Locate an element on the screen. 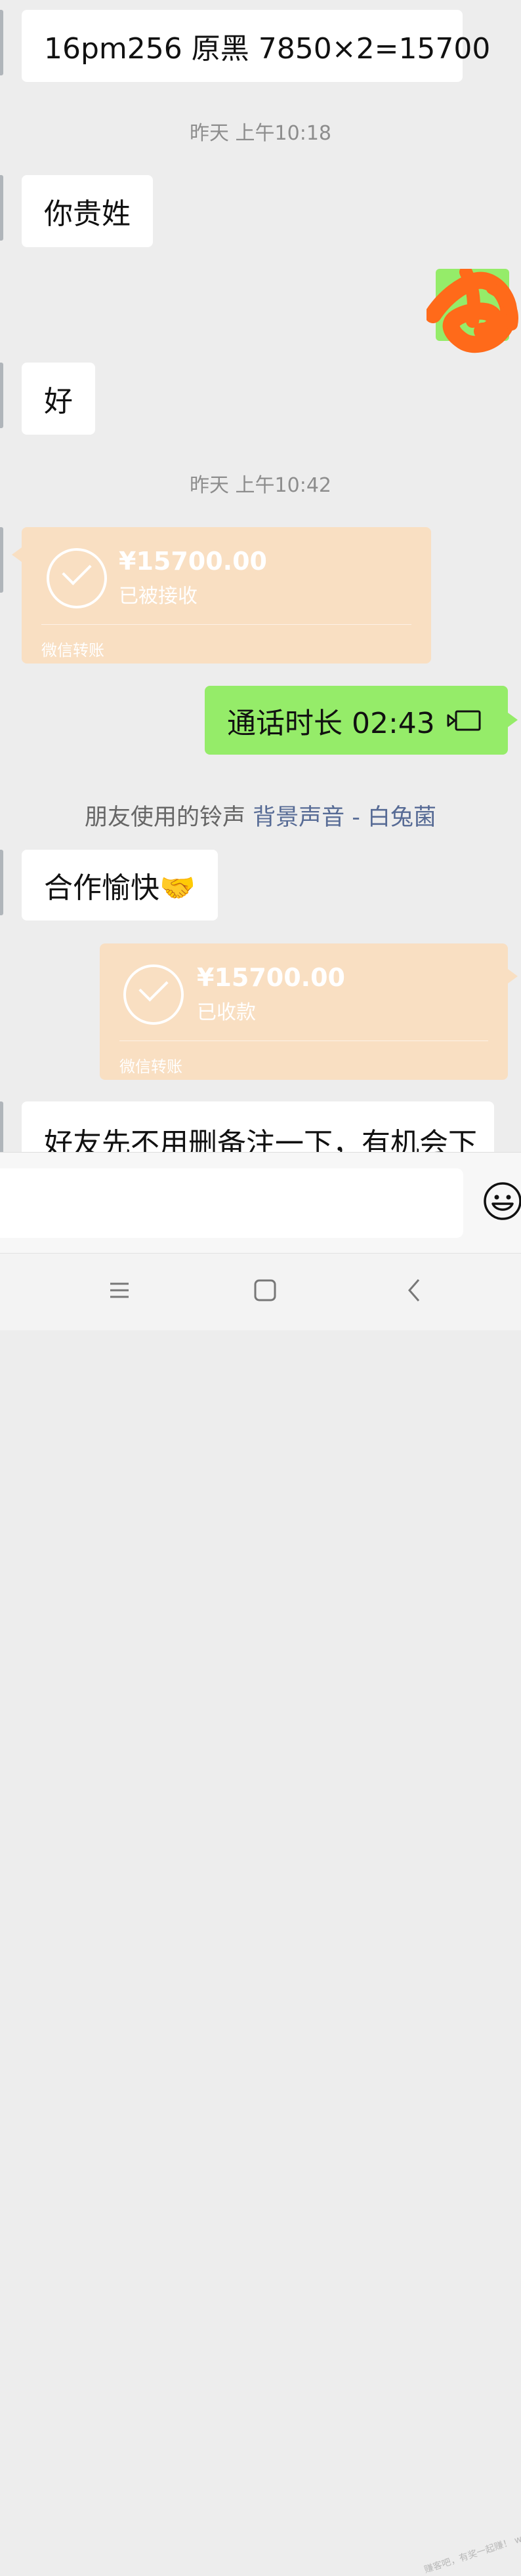 The height and width of the screenshot is (2576, 521). ringtone-notice: 朋友使用的铃声 背景声音 - 白兔菌 is located at coordinates (261, 815).